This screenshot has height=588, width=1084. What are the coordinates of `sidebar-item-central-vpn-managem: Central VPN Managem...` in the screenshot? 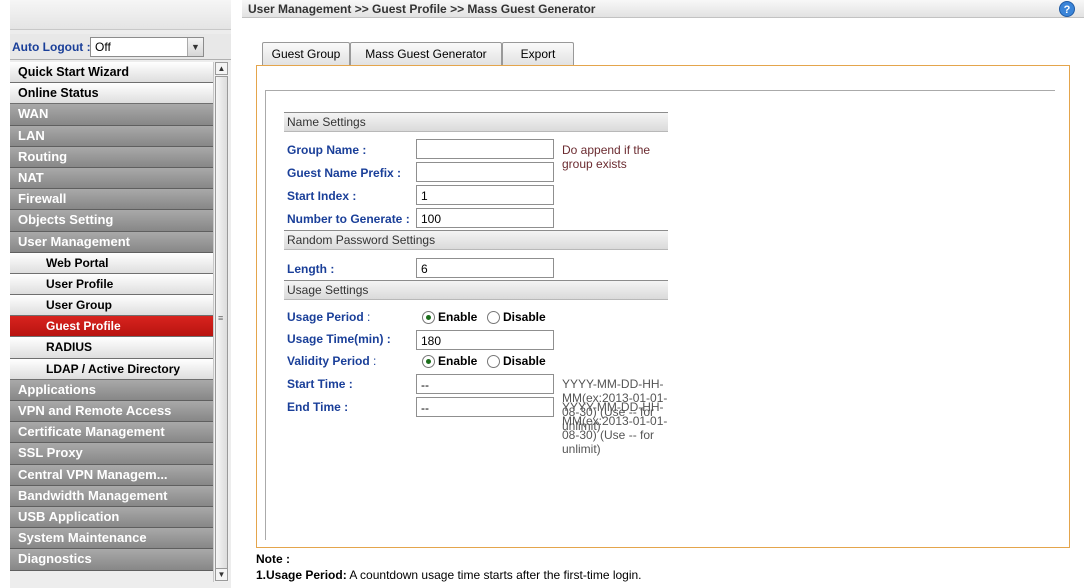 It's located at (111, 475).